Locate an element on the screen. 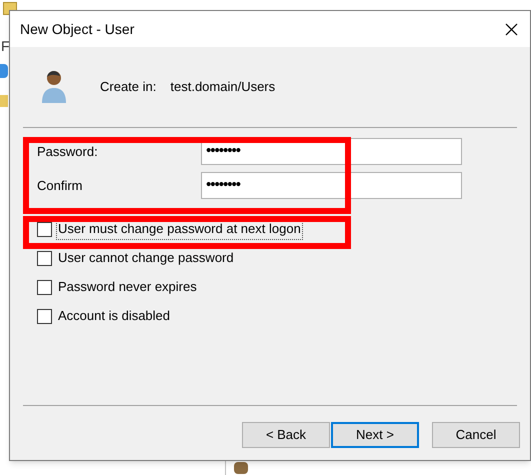 The image size is (531, 475). menu-item: F is located at coordinates (5, 46).